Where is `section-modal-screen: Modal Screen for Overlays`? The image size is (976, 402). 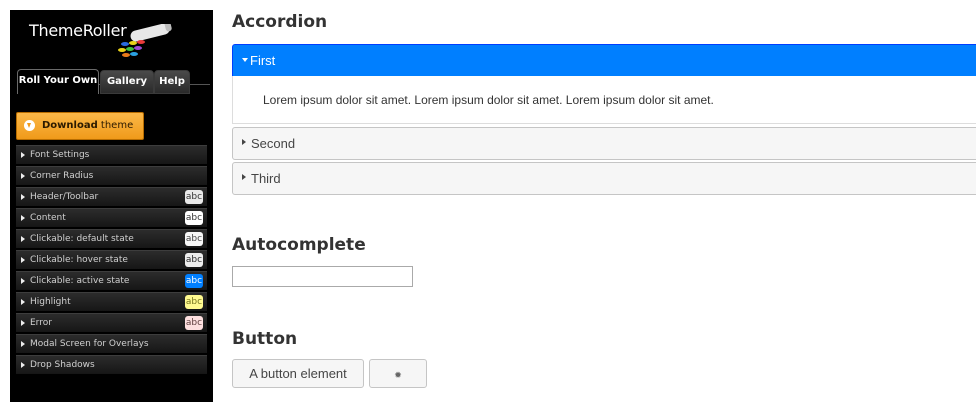 section-modal-screen: Modal Screen for Overlays is located at coordinates (111, 343).